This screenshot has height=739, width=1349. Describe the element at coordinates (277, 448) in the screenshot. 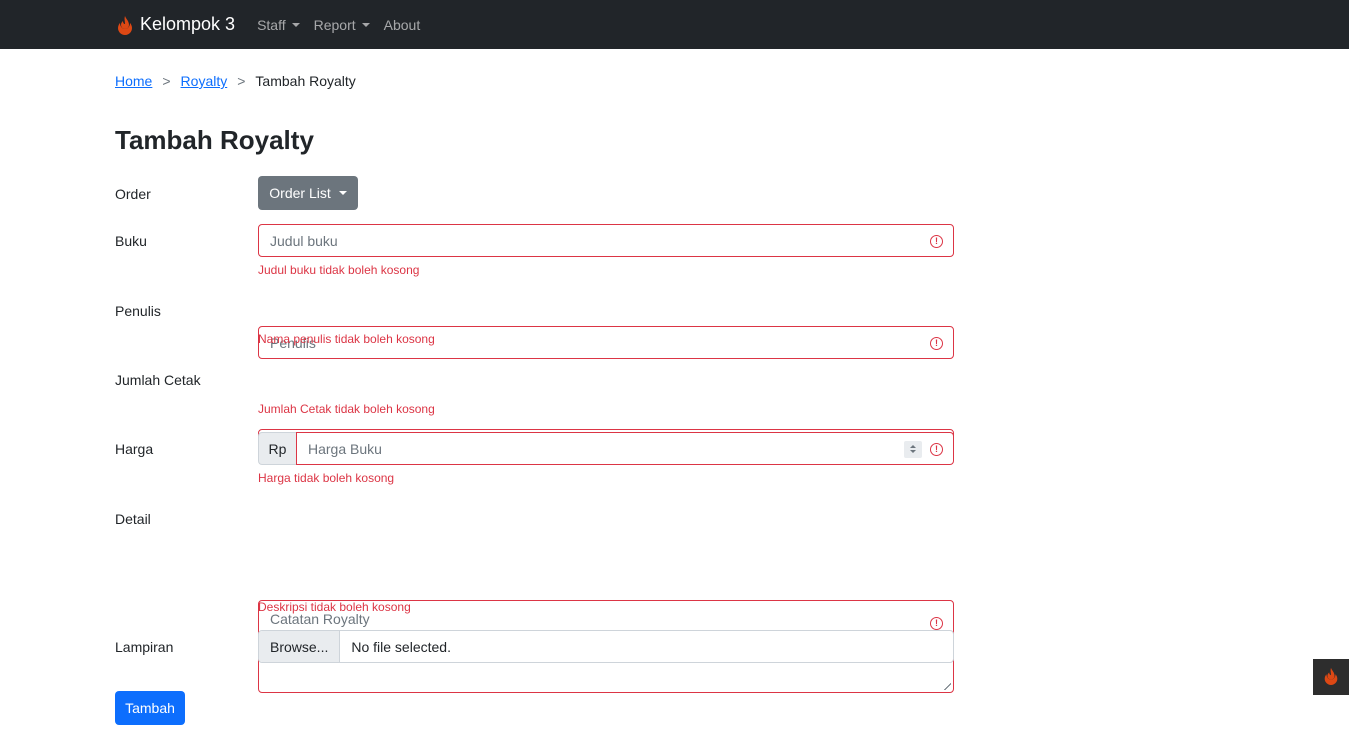

I see `currency-prefix: Rp` at that location.